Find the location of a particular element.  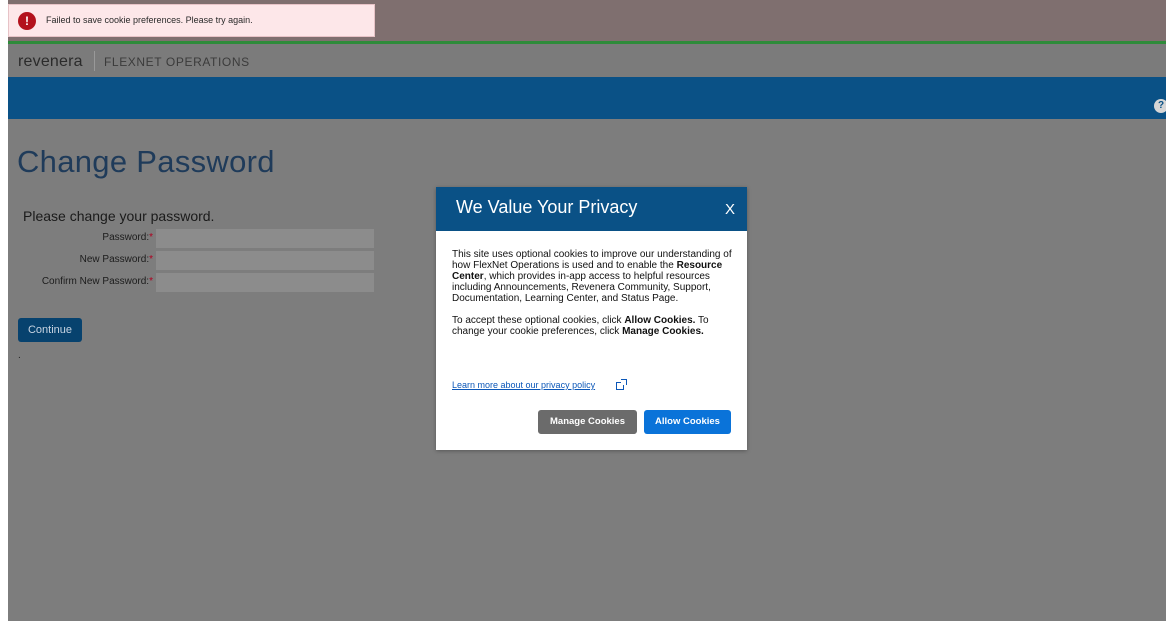

manage-cookies-button: Manage Cookies is located at coordinates (587, 422).